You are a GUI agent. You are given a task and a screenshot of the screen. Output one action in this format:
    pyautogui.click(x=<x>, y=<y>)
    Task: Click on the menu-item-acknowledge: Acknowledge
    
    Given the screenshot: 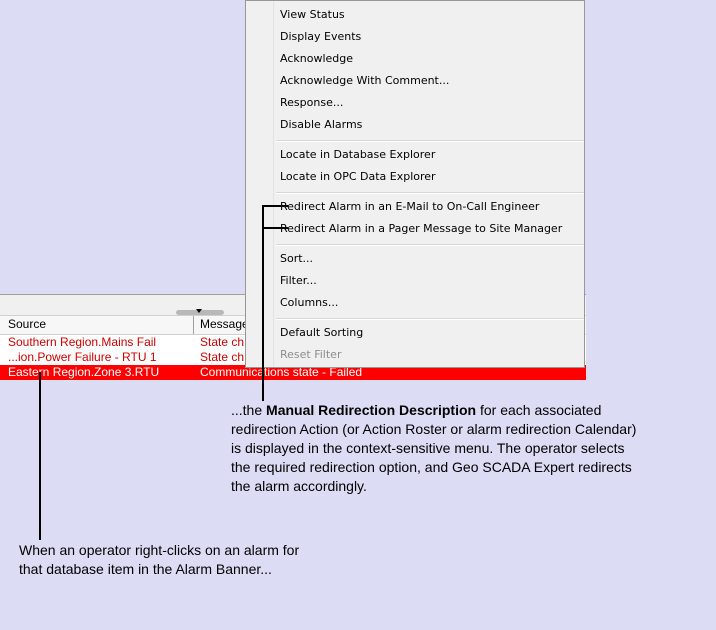 What is the action you would take?
    pyautogui.click(x=316, y=59)
    